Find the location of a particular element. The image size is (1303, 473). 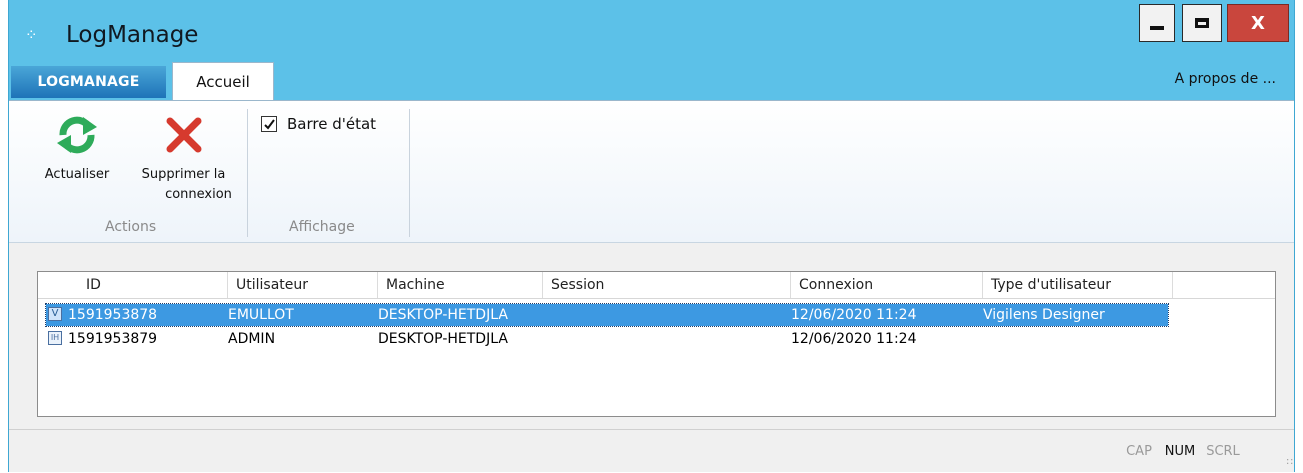

delete-label-line1: Supprimer la is located at coordinates (183, 174).